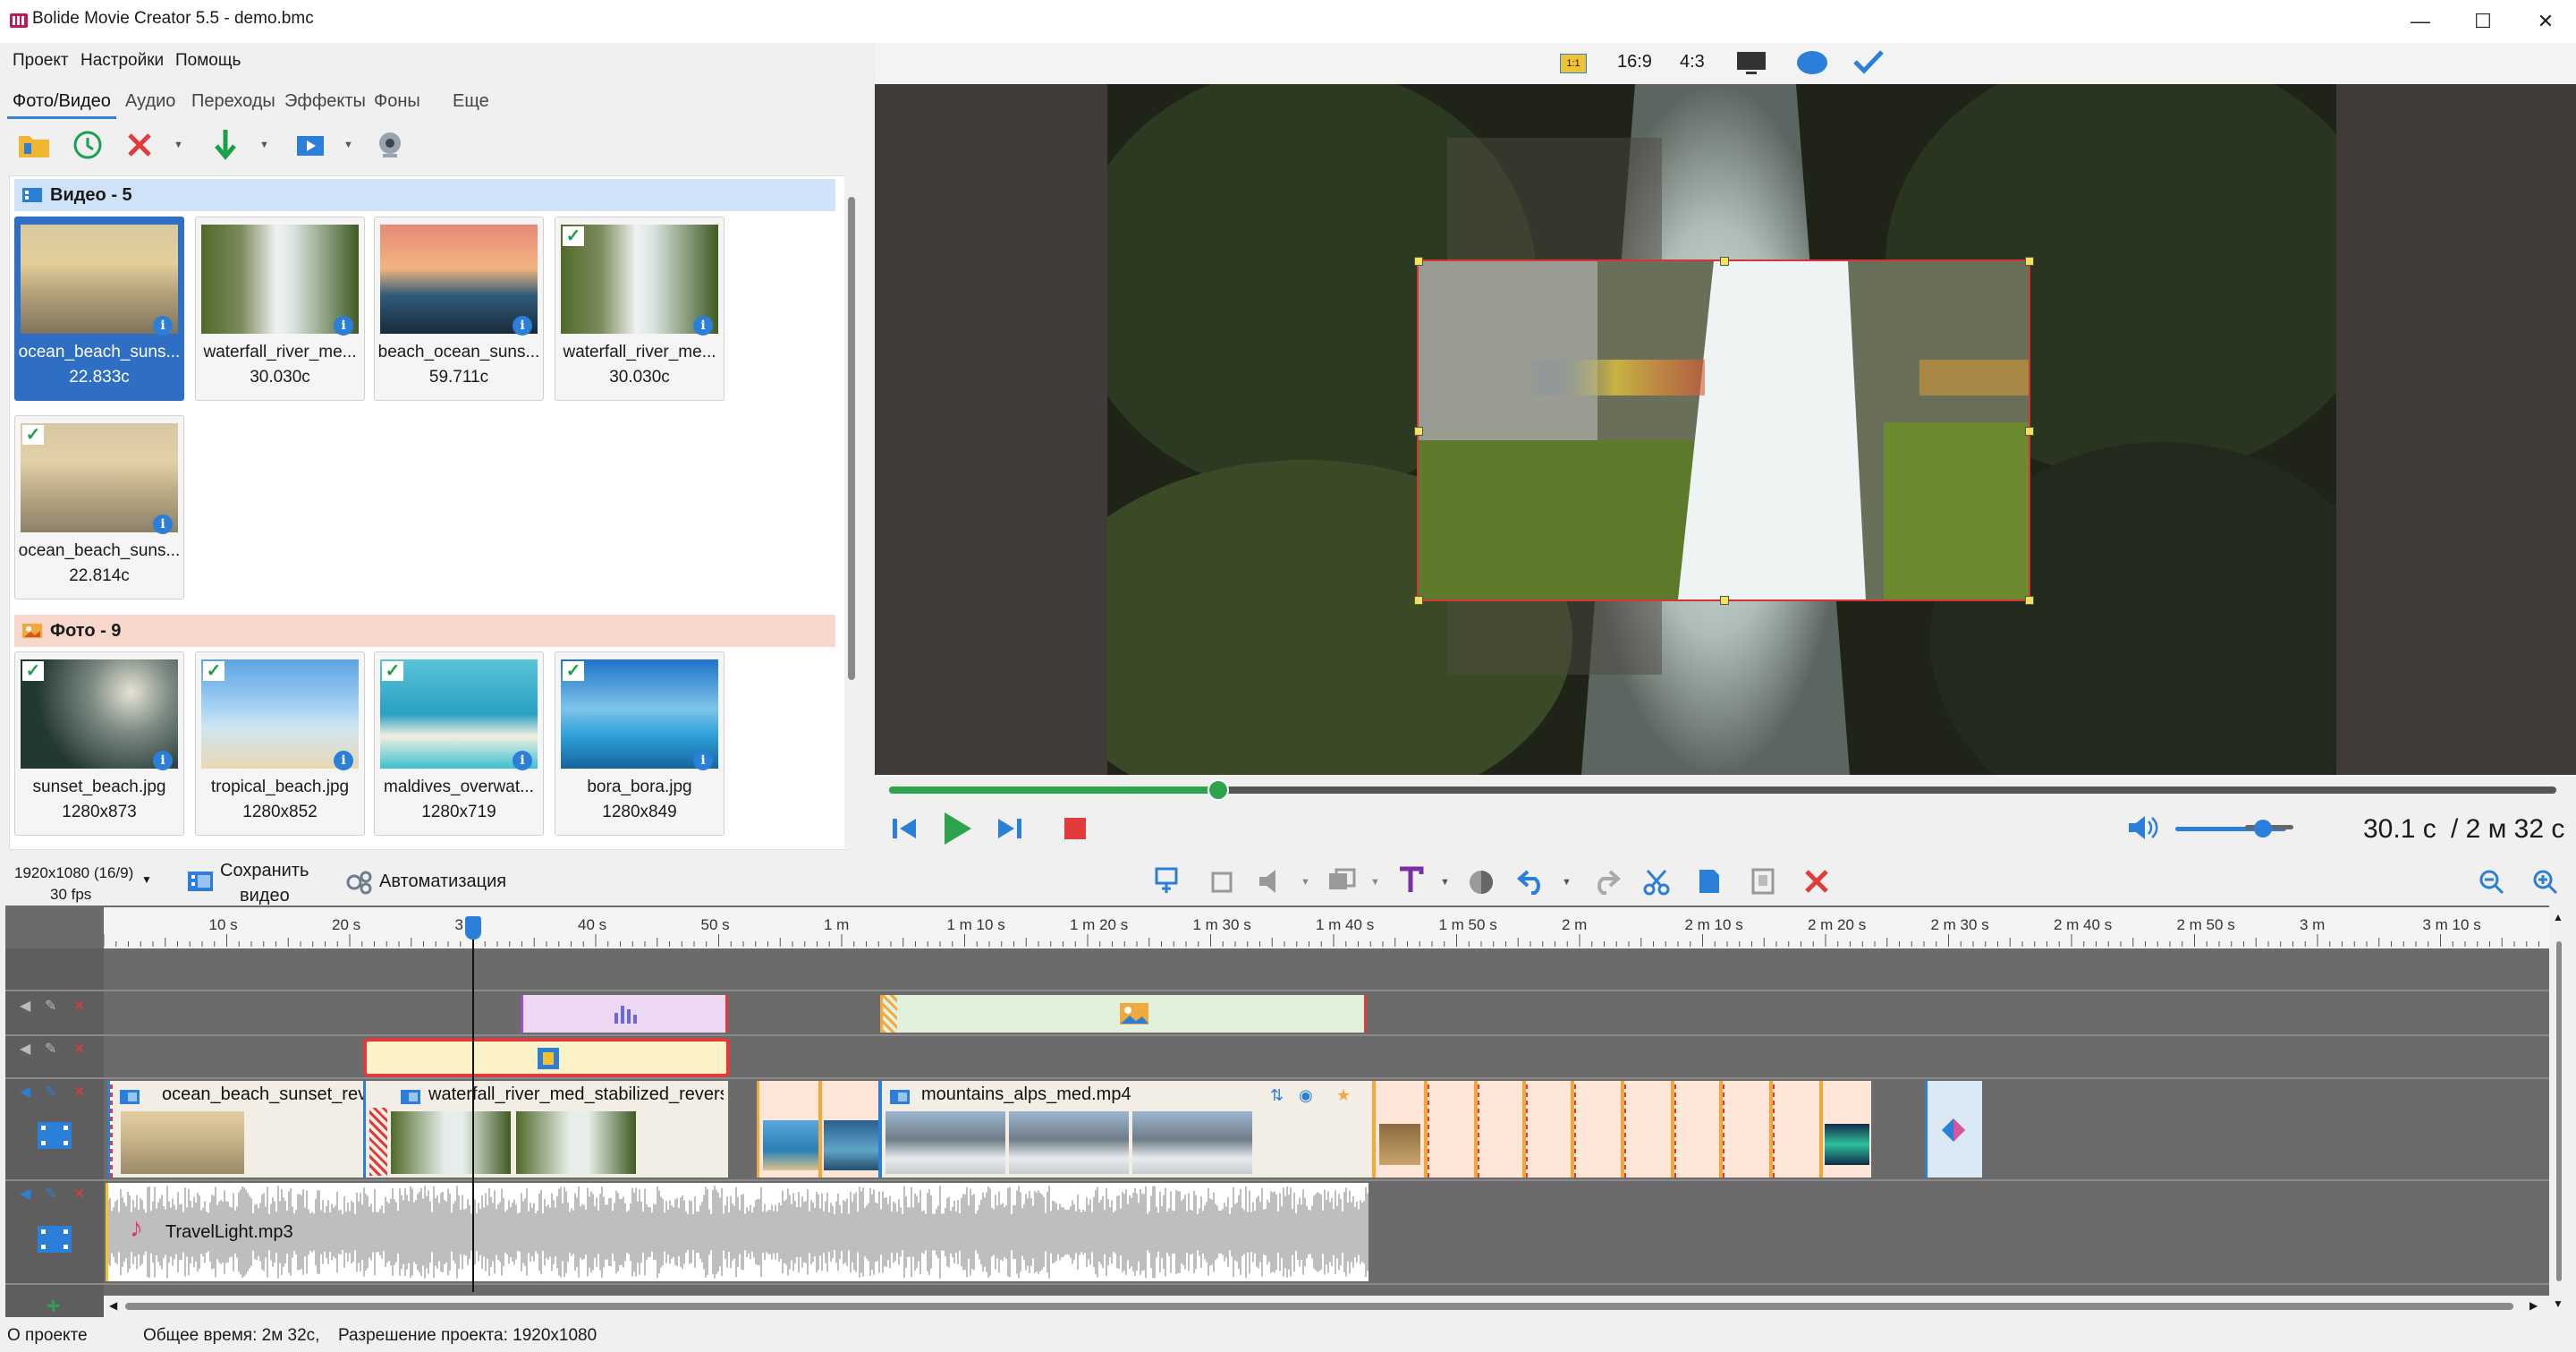 The image size is (2576, 1352). I want to click on scroll-right-icon: ▶, so click(2533, 1305).